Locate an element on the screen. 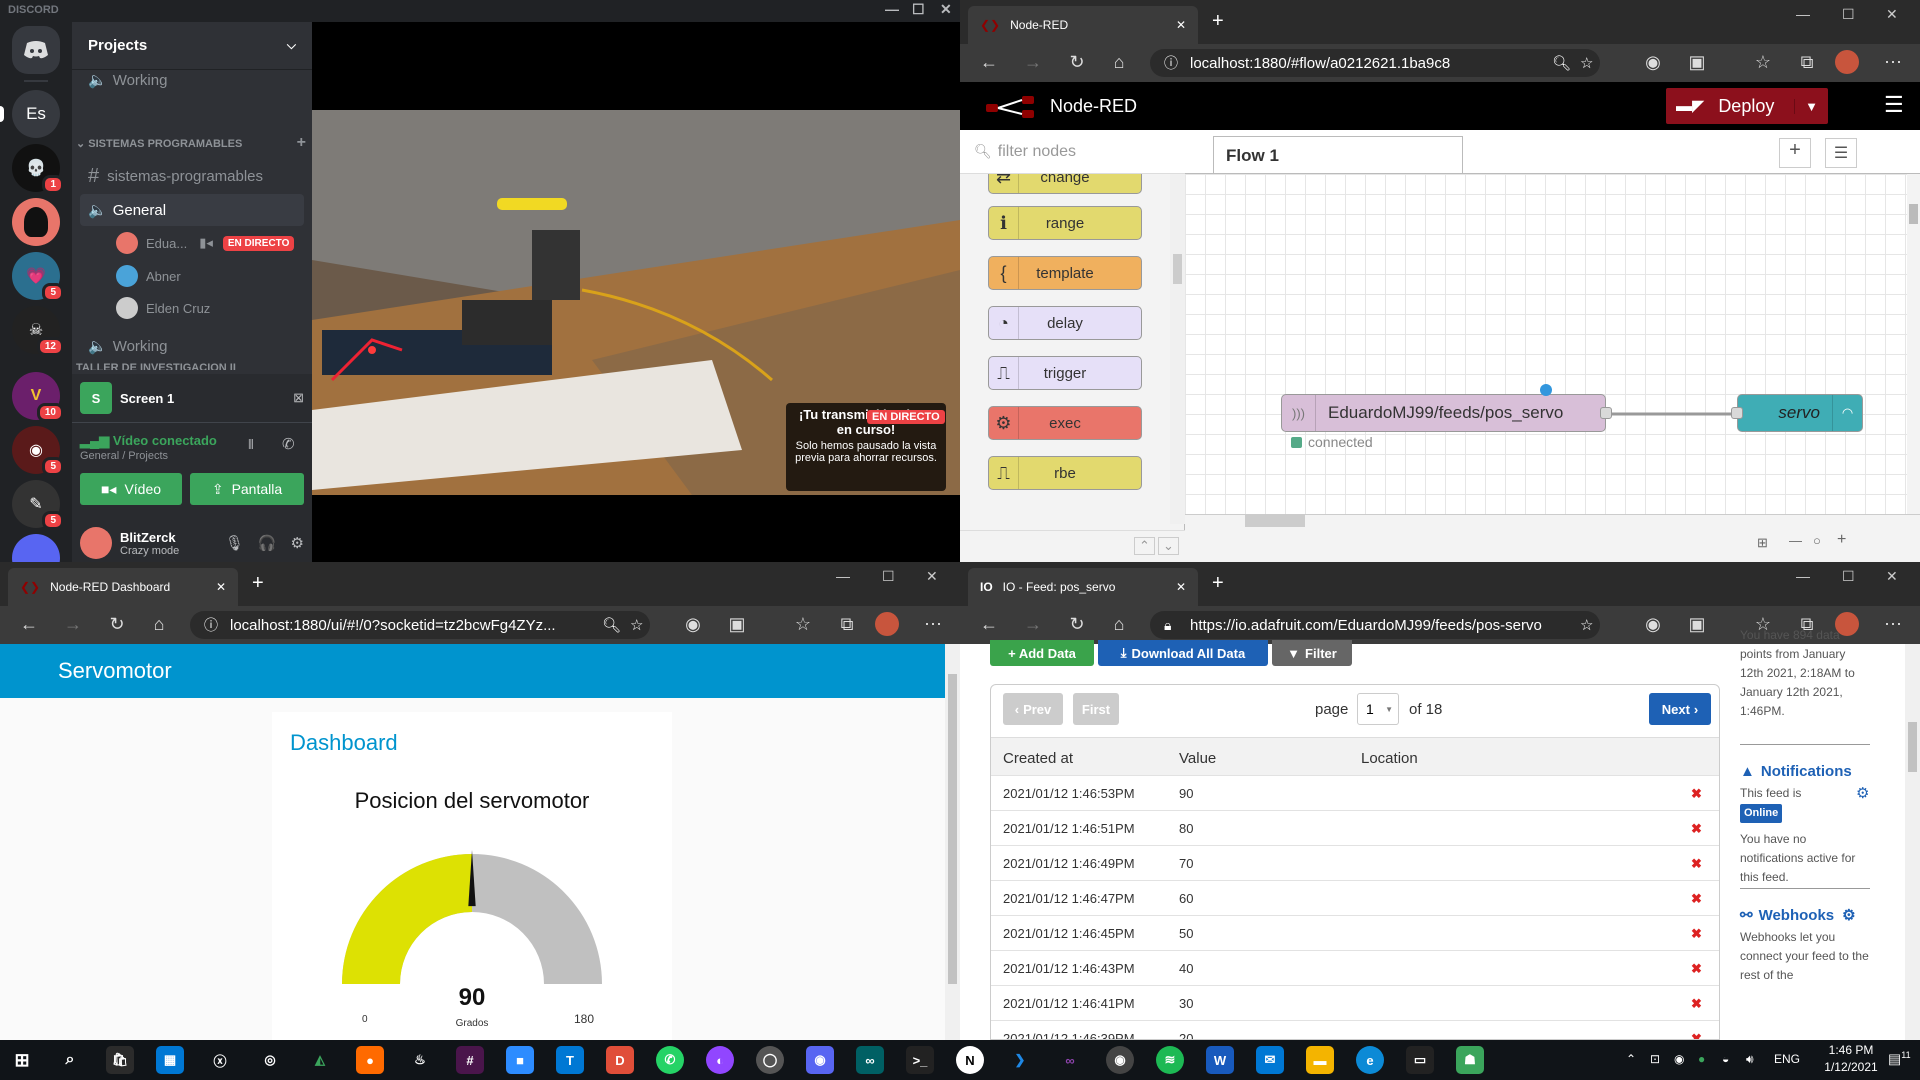 The height and width of the screenshot is (1080, 1920). browser-tab: ❮❯ Node-RED Dashboard ✕ is located at coordinates (123, 587).